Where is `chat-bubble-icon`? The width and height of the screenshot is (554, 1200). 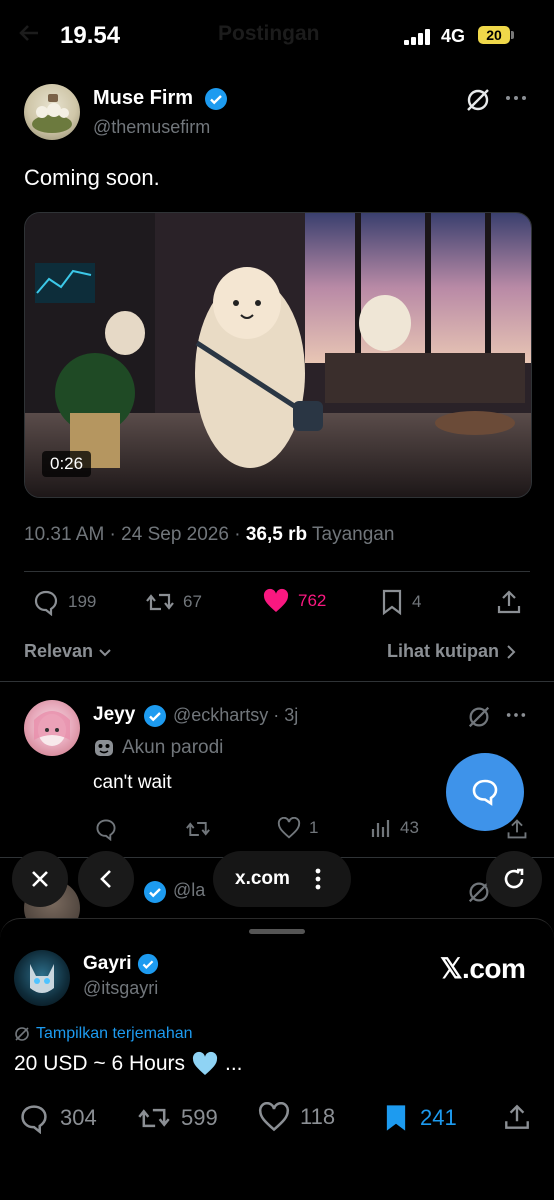 chat-bubble-icon is located at coordinates (485, 792).